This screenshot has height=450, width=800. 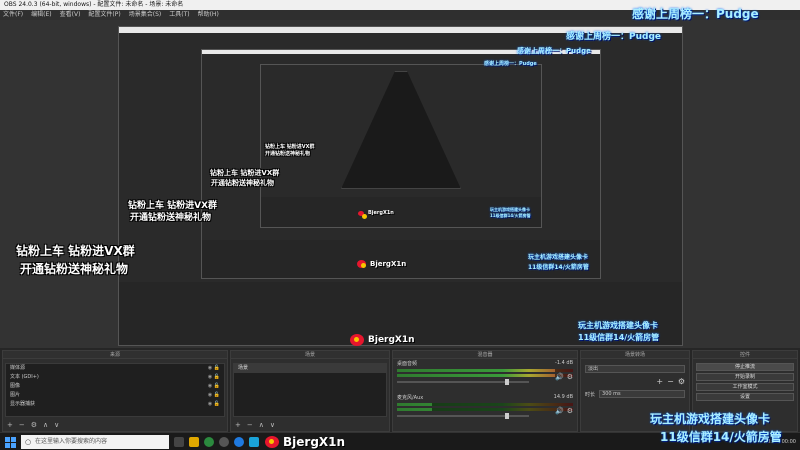 I want to click on thanks-text-nested: 感谢上周榜一：Pudge, so click(x=613, y=37).